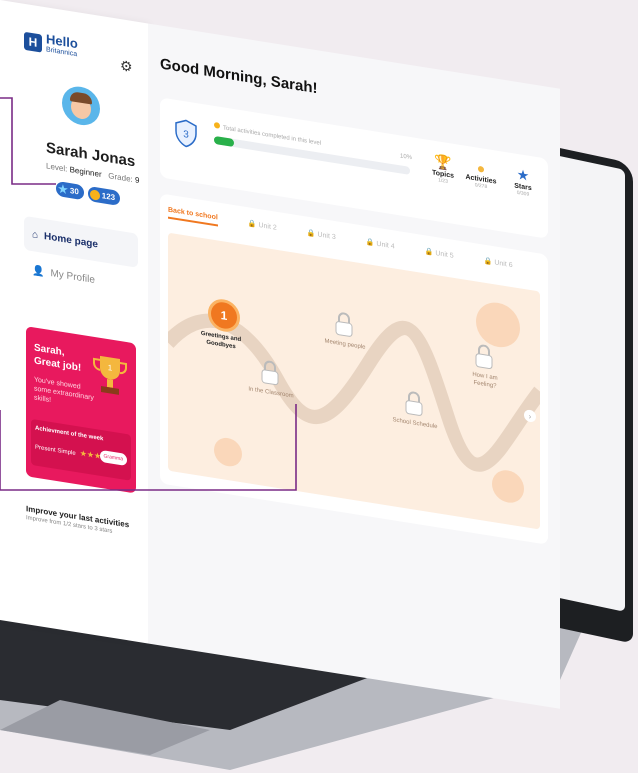  What do you see at coordinates (58, 358) in the screenshot?
I see `promo-title: Sarah, Great job!` at bounding box center [58, 358].